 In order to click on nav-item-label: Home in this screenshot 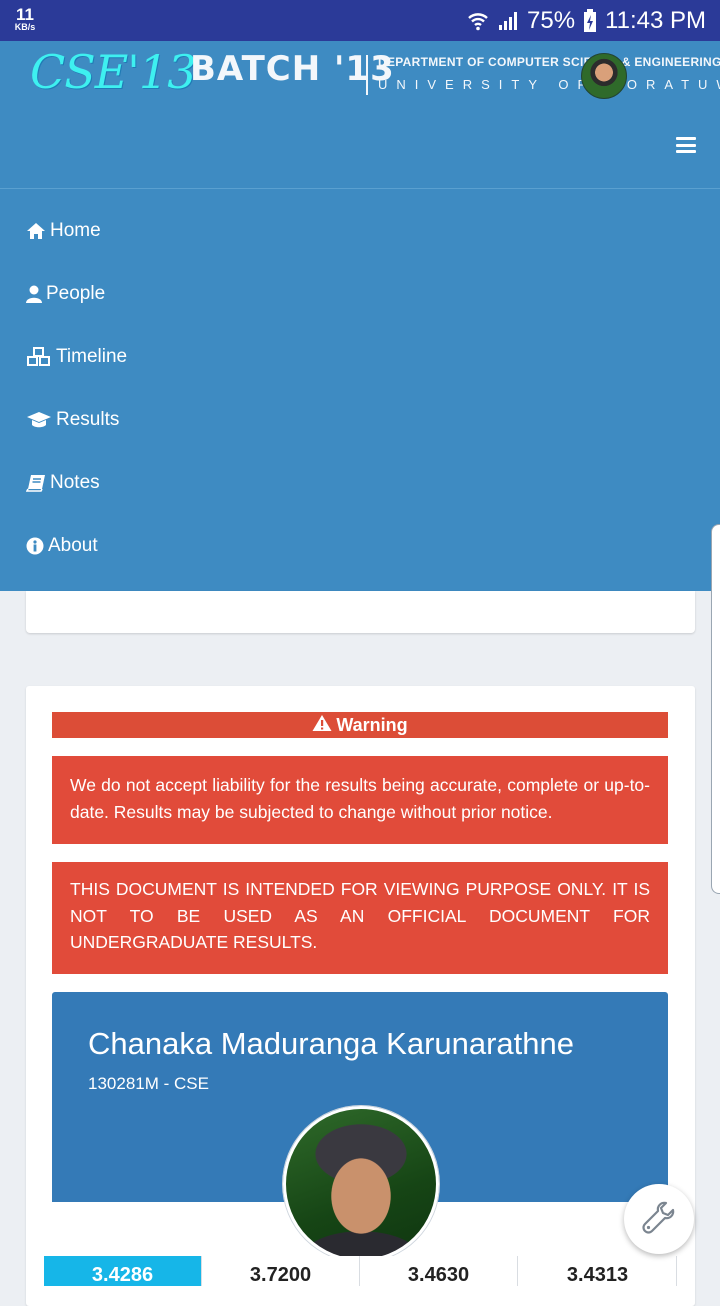, I will do `click(75, 230)`.